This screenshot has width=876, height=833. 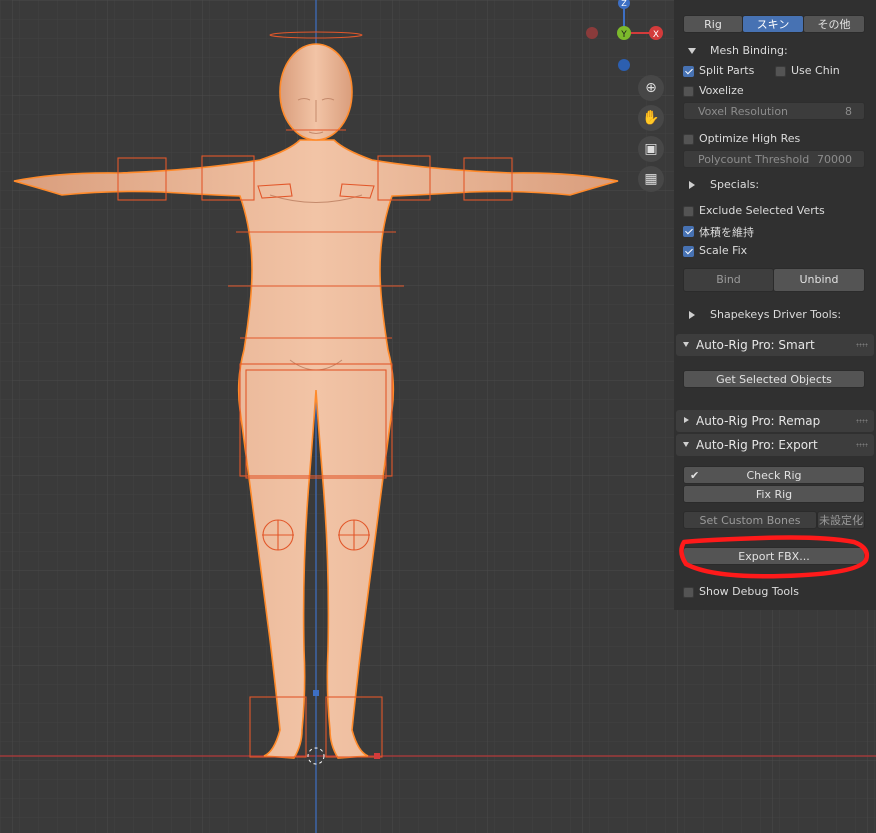 What do you see at coordinates (728, 280) in the screenshot?
I see `bind-button: Bind` at bounding box center [728, 280].